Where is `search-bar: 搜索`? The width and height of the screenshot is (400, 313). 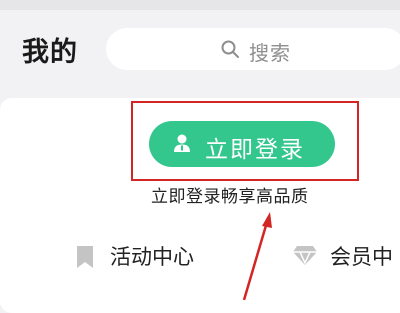 search-bar: 搜索 is located at coordinates (253, 49).